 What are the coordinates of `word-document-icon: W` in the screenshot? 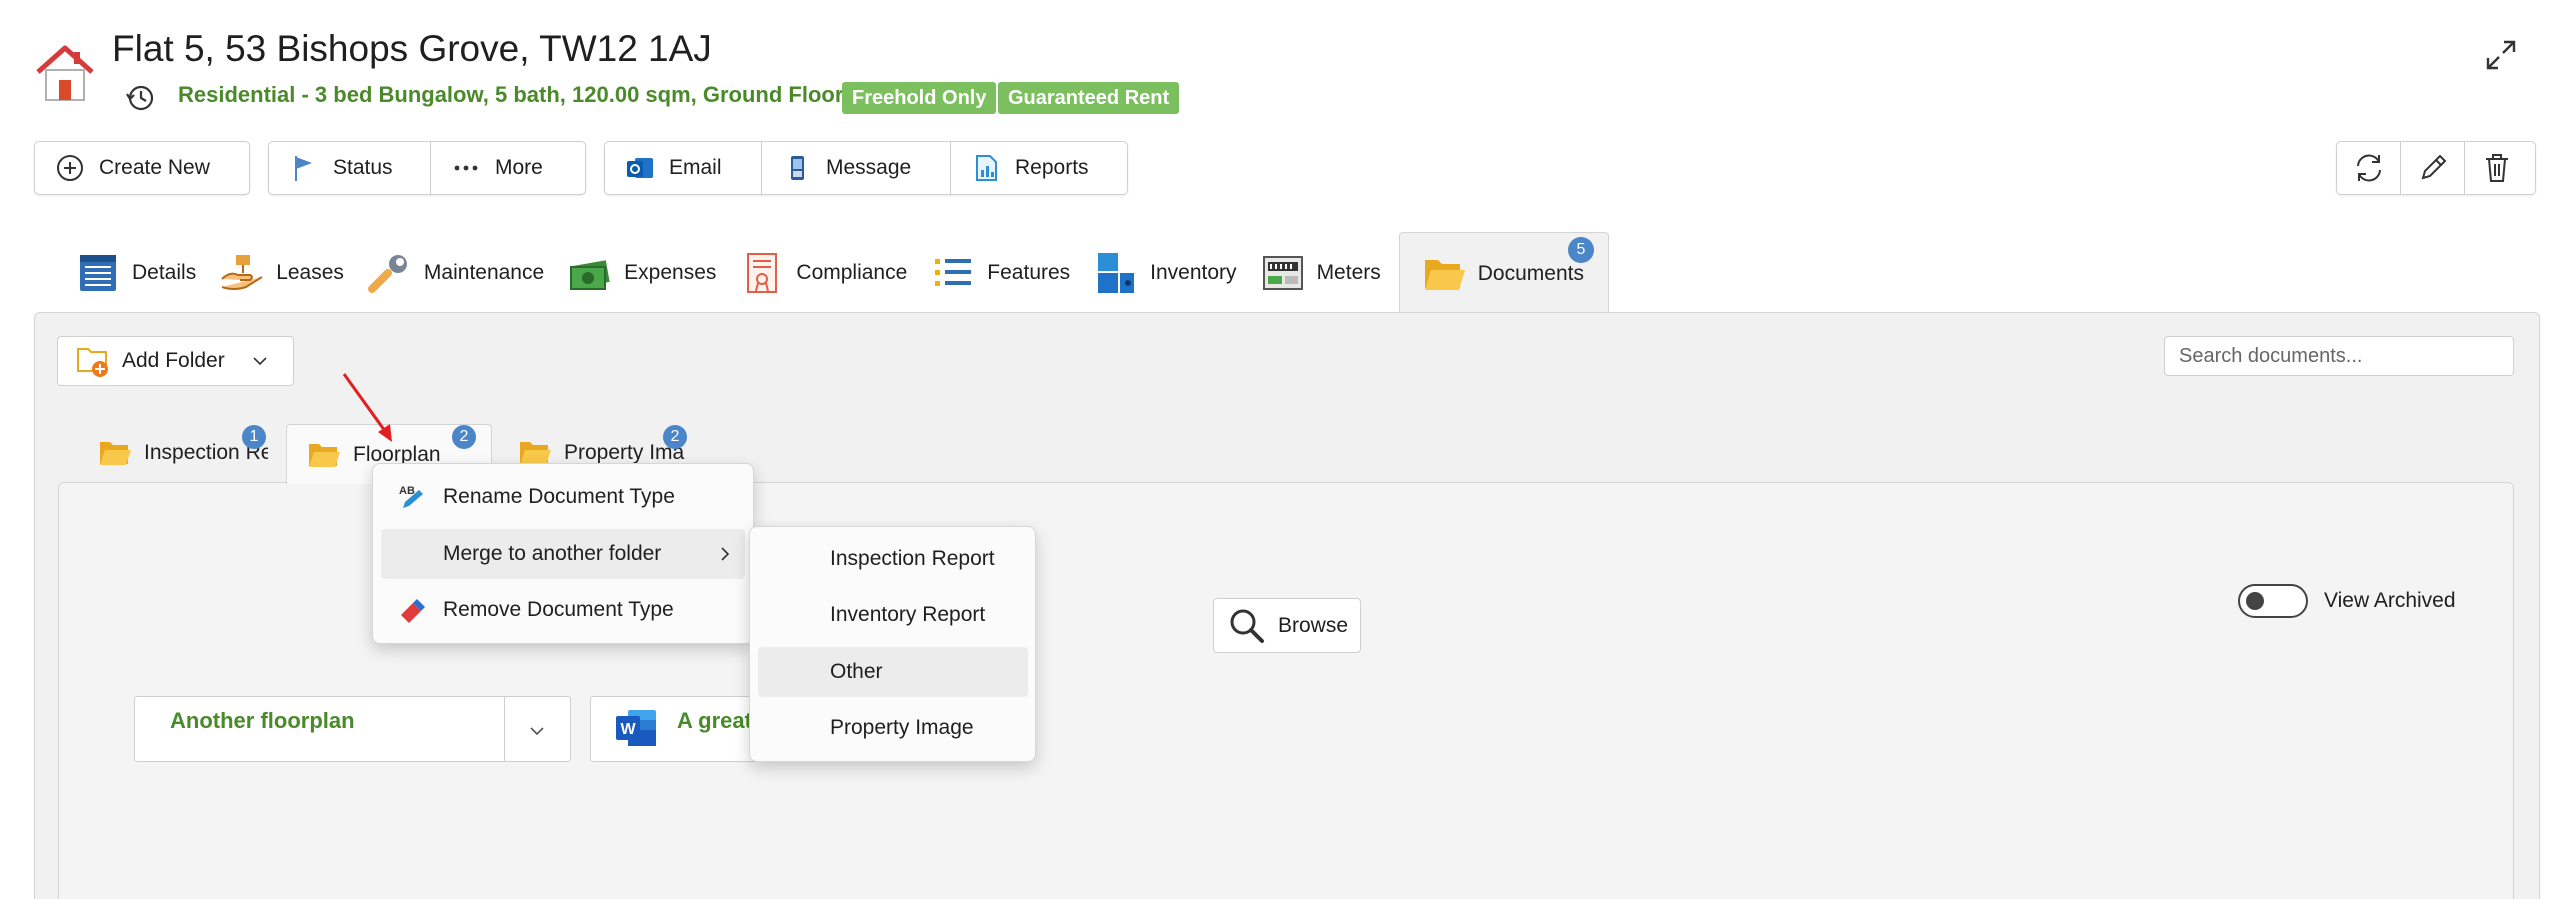 It's located at (636, 728).